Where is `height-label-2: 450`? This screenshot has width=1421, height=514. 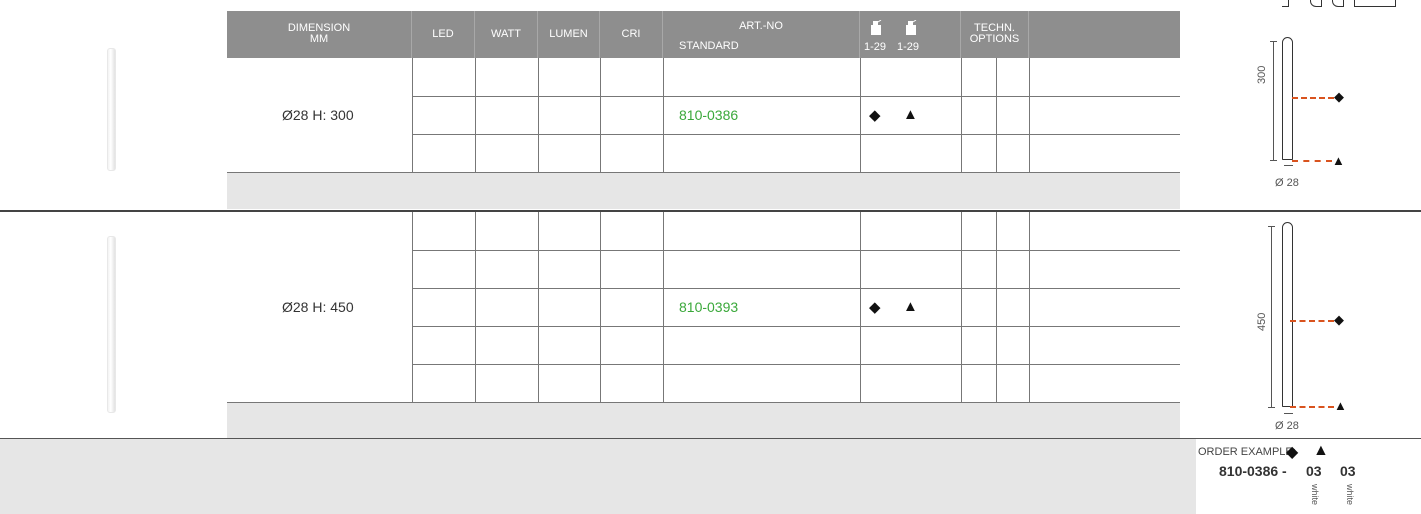 height-label-2: 450 is located at coordinates (1262, 321).